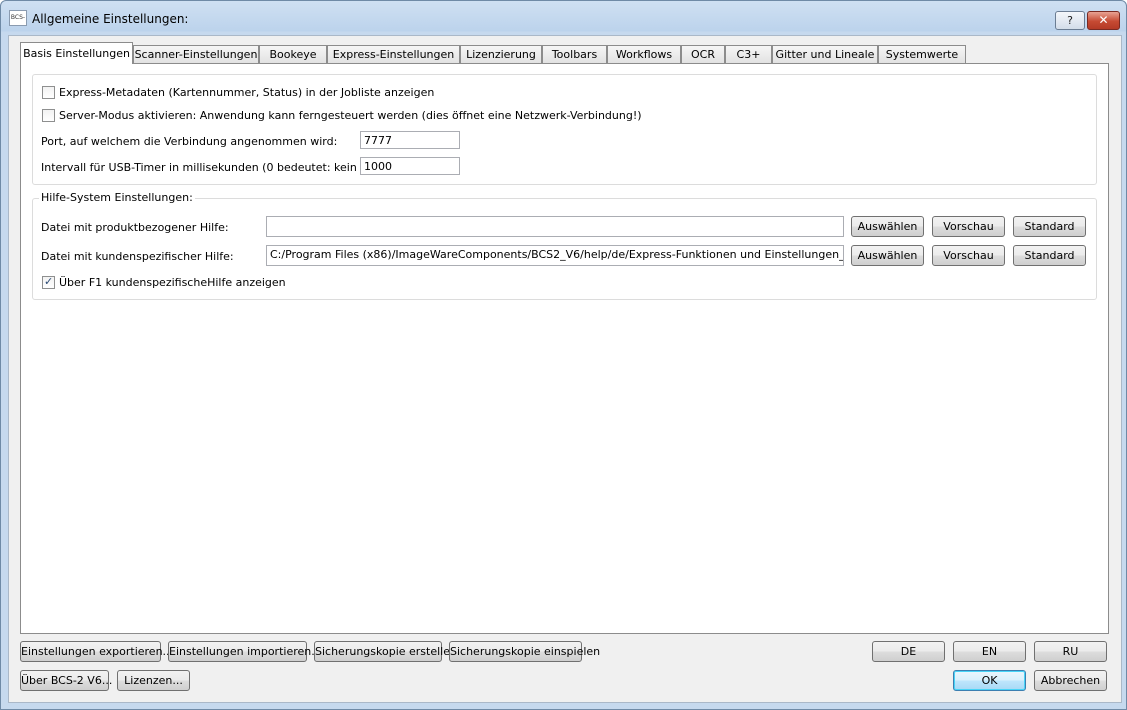  I want to click on app-icon: BCS-2, so click(18, 18).